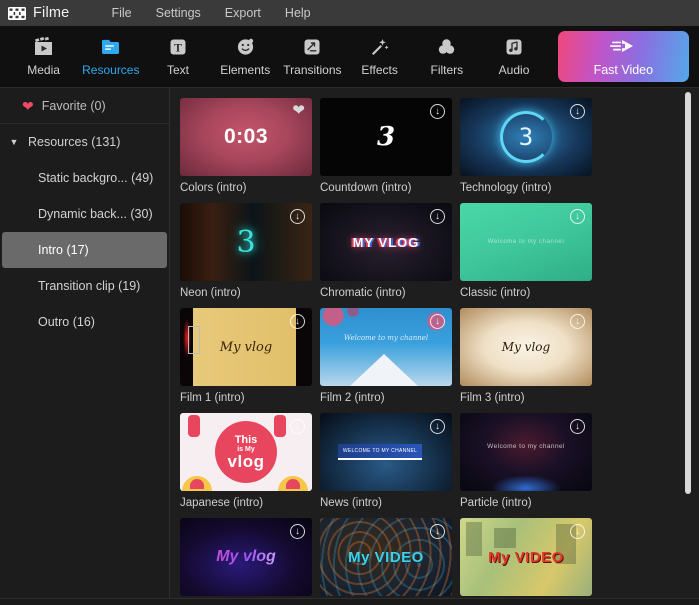  I want to click on template-card-film-2: Welcome to my channel ↓ Film 2 (intro), so click(386, 356).